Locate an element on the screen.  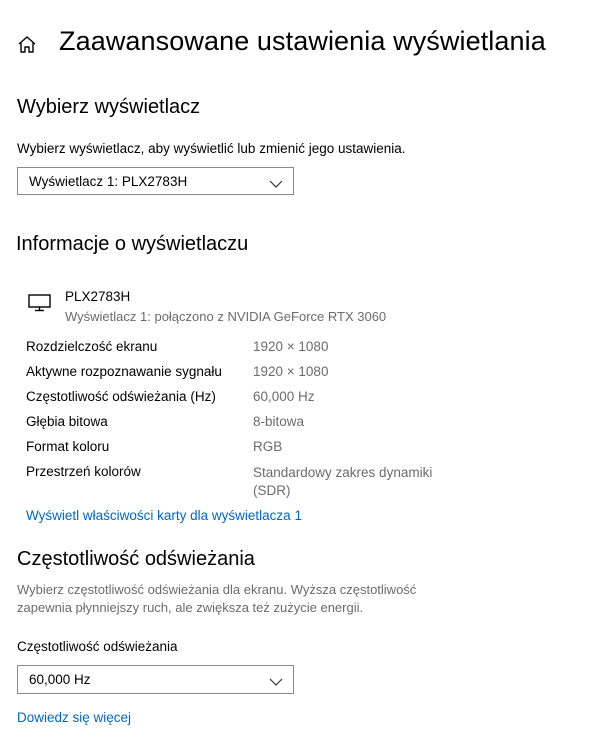
info-label-color-format: Format koloru is located at coordinates (68, 446).